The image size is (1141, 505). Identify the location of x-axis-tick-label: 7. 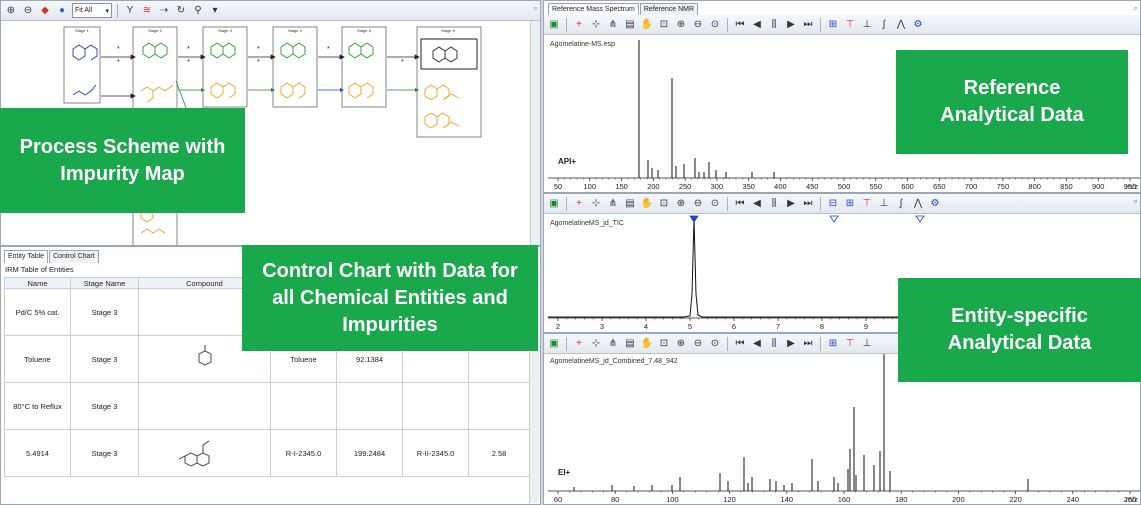
(778, 326).